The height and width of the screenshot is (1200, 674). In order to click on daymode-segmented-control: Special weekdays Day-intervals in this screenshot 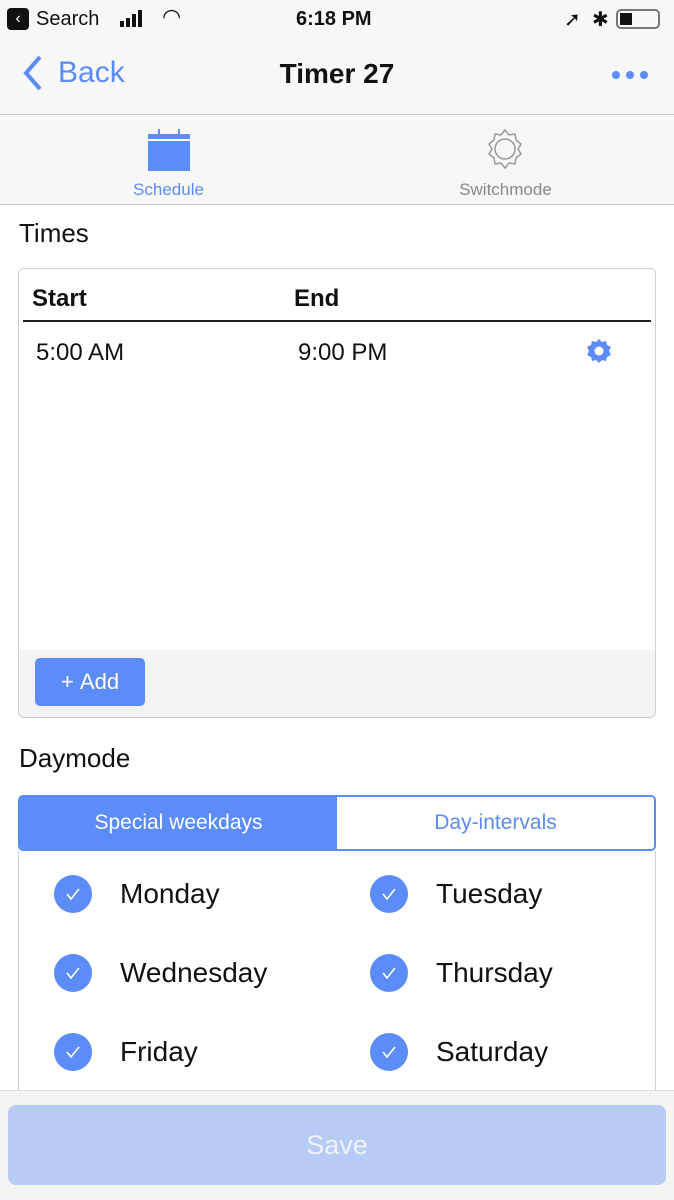, I will do `click(337, 823)`.